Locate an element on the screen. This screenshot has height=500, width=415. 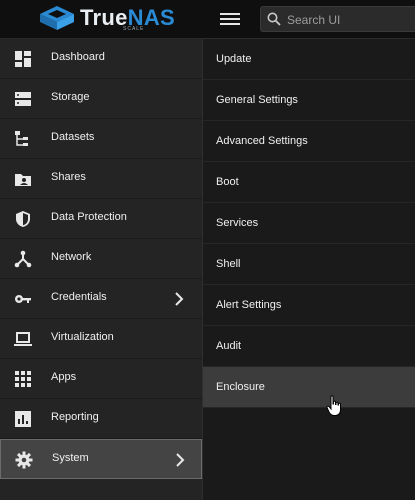
sidebar-item-label: Data Protection is located at coordinates (89, 217).